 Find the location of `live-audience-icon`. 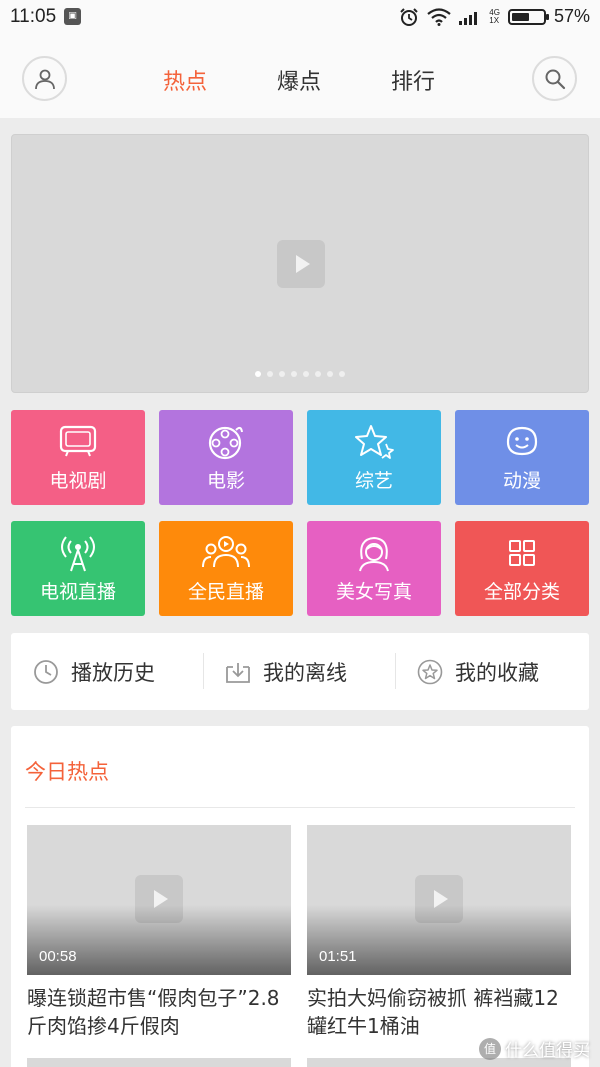

live-audience-icon is located at coordinates (226, 552).